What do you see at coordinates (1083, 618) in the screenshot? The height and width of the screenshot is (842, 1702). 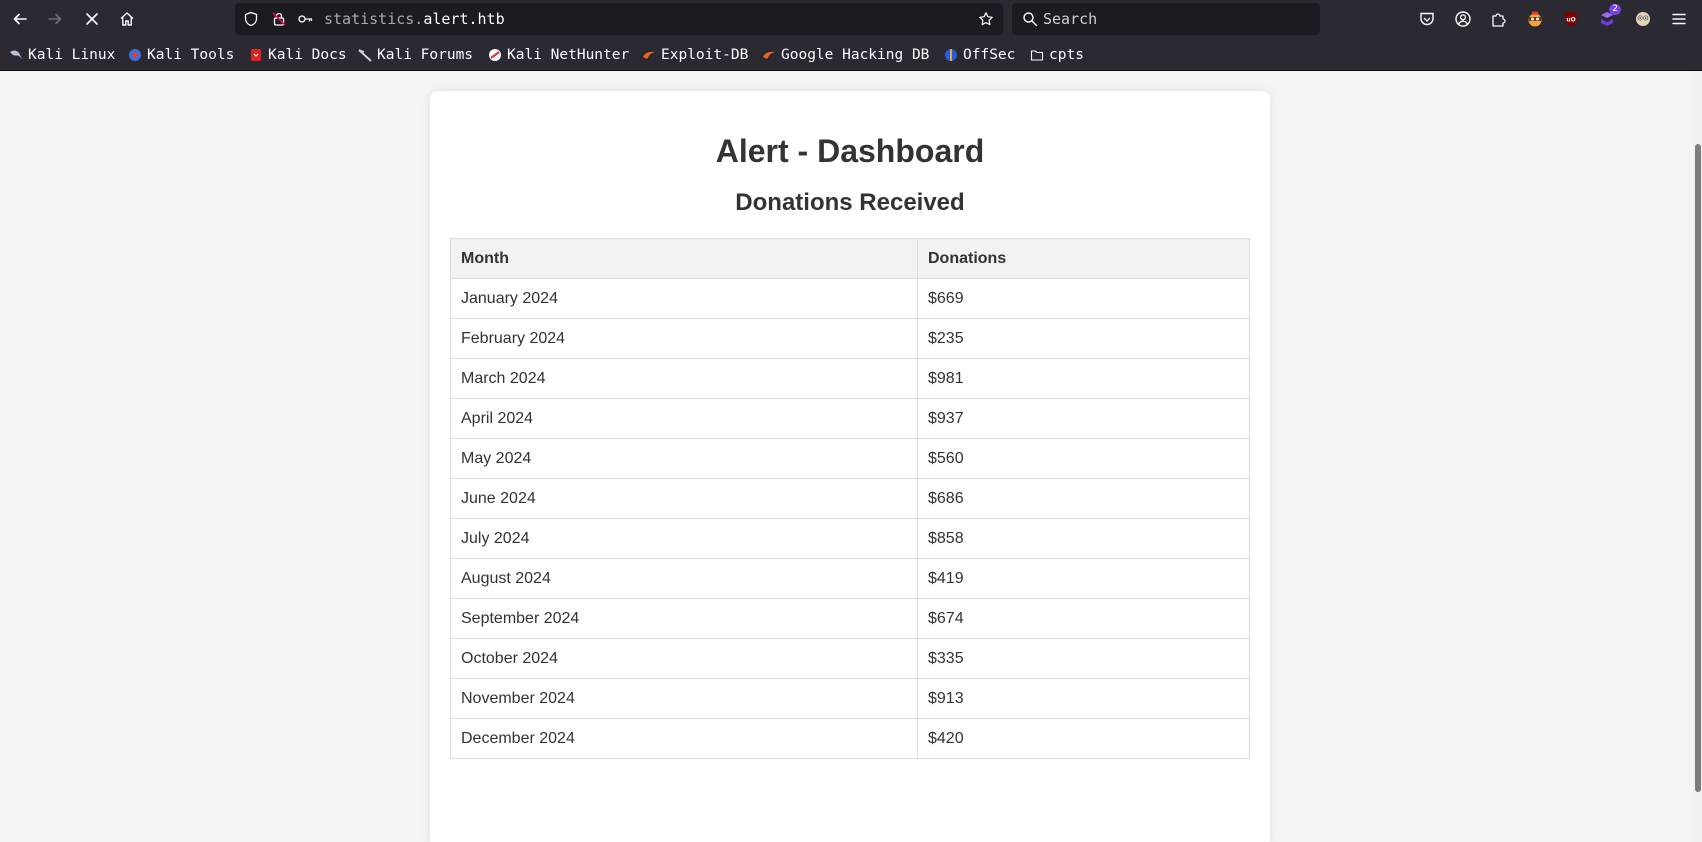 I see `donation-cell: $674` at bounding box center [1083, 618].